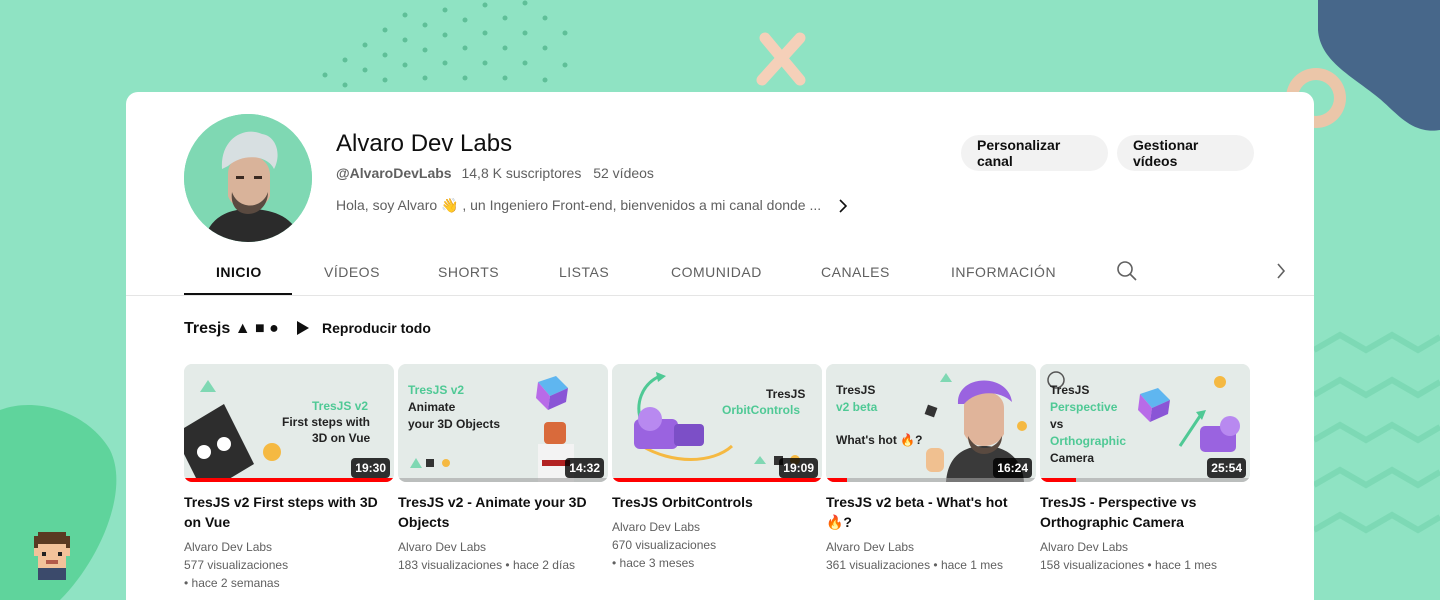 The image size is (1440, 600). I want to click on tab-about: INFORMACIÓN, so click(1003, 272).